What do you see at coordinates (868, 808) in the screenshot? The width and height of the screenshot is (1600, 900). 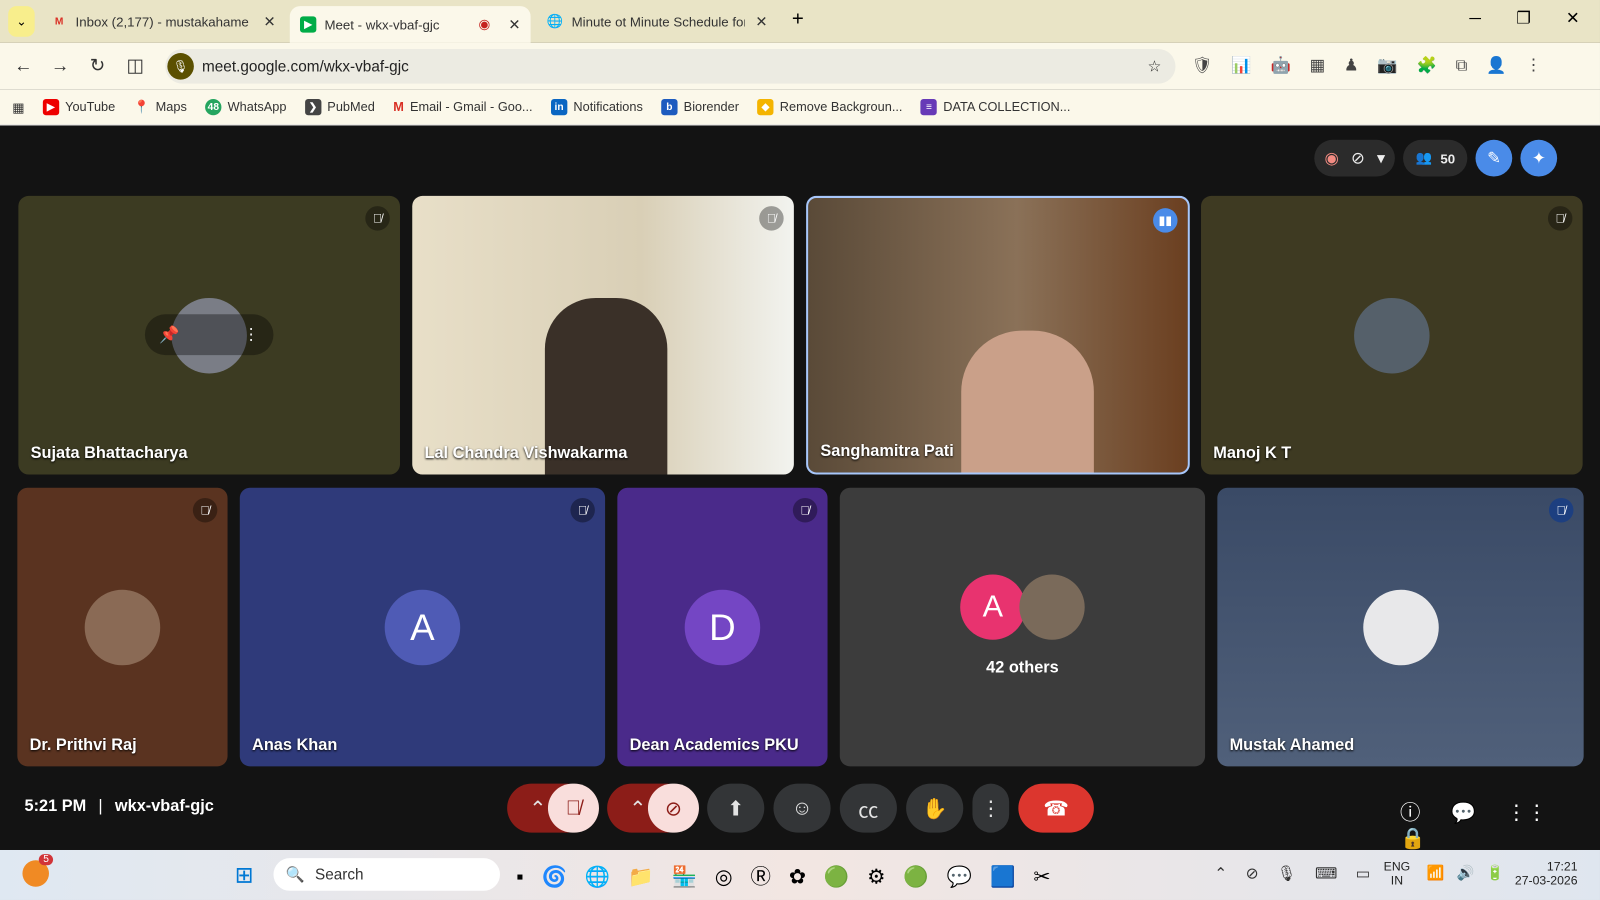 I see `captions-button: ㏄` at bounding box center [868, 808].